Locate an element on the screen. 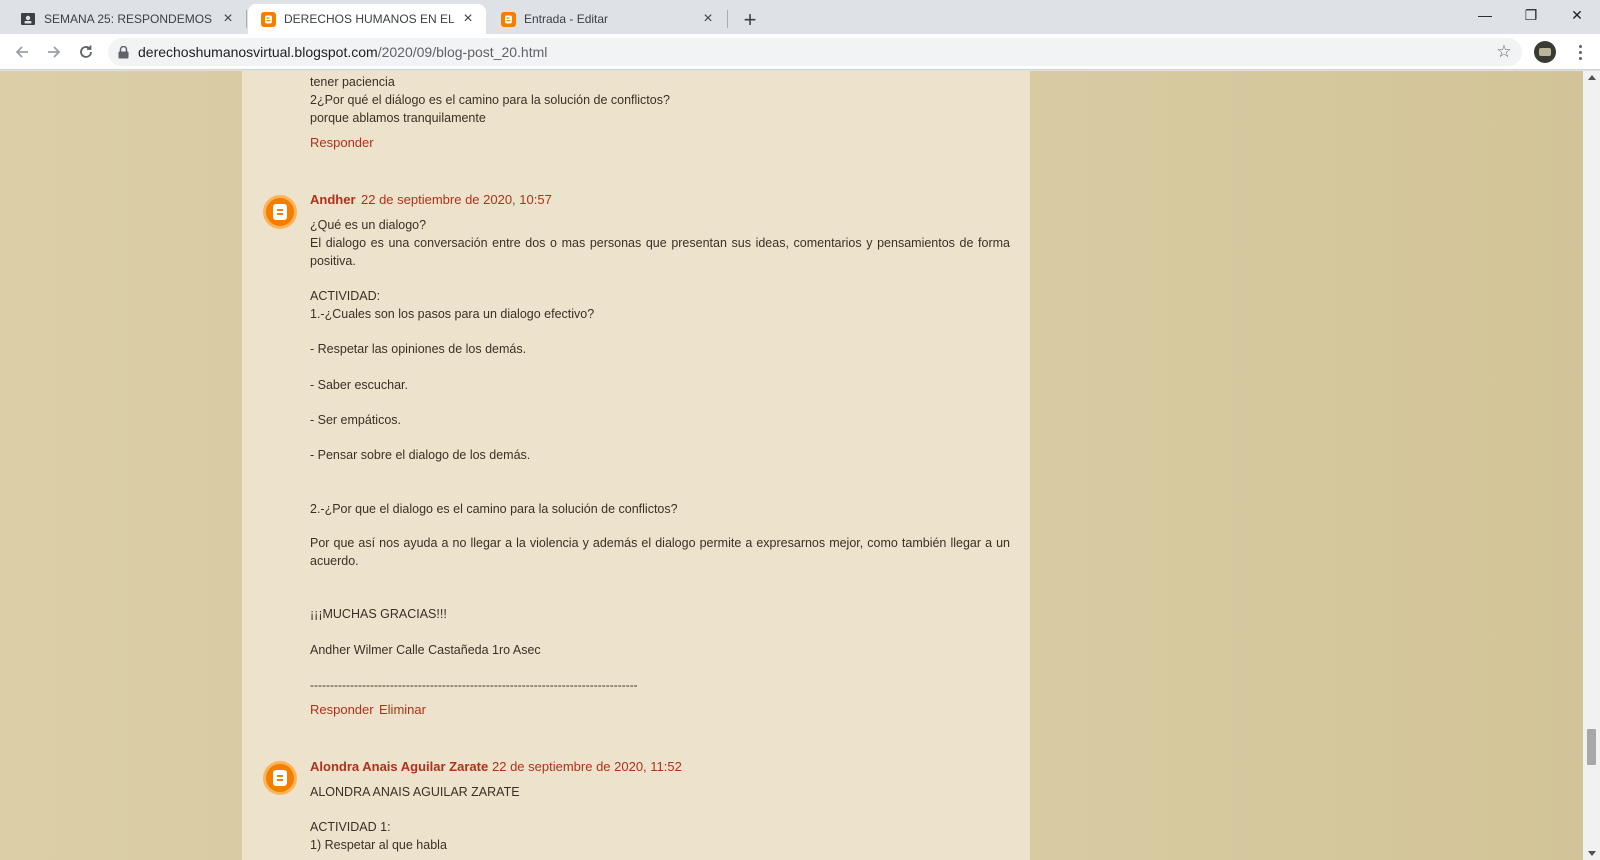 This screenshot has width=1600, height=860. tab-title: Entrada - Editar is located at coordinates (566, 19).